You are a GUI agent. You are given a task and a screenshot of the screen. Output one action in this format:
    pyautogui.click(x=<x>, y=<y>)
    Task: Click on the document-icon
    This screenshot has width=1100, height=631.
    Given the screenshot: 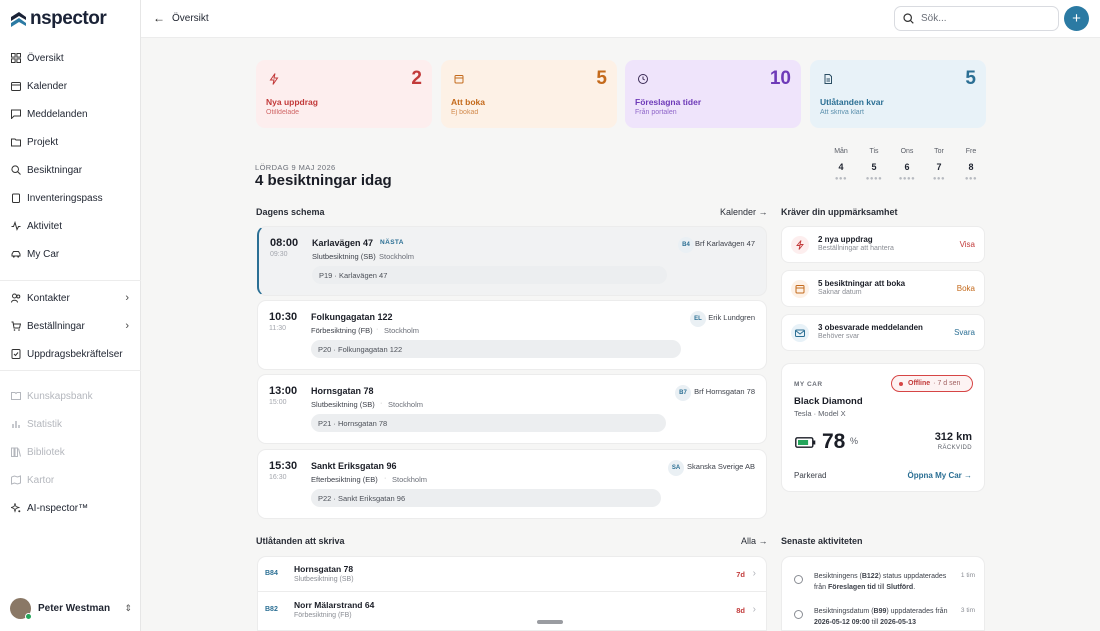 What is the action you would take?
    pyautogui.click(x=828, y=79)
    